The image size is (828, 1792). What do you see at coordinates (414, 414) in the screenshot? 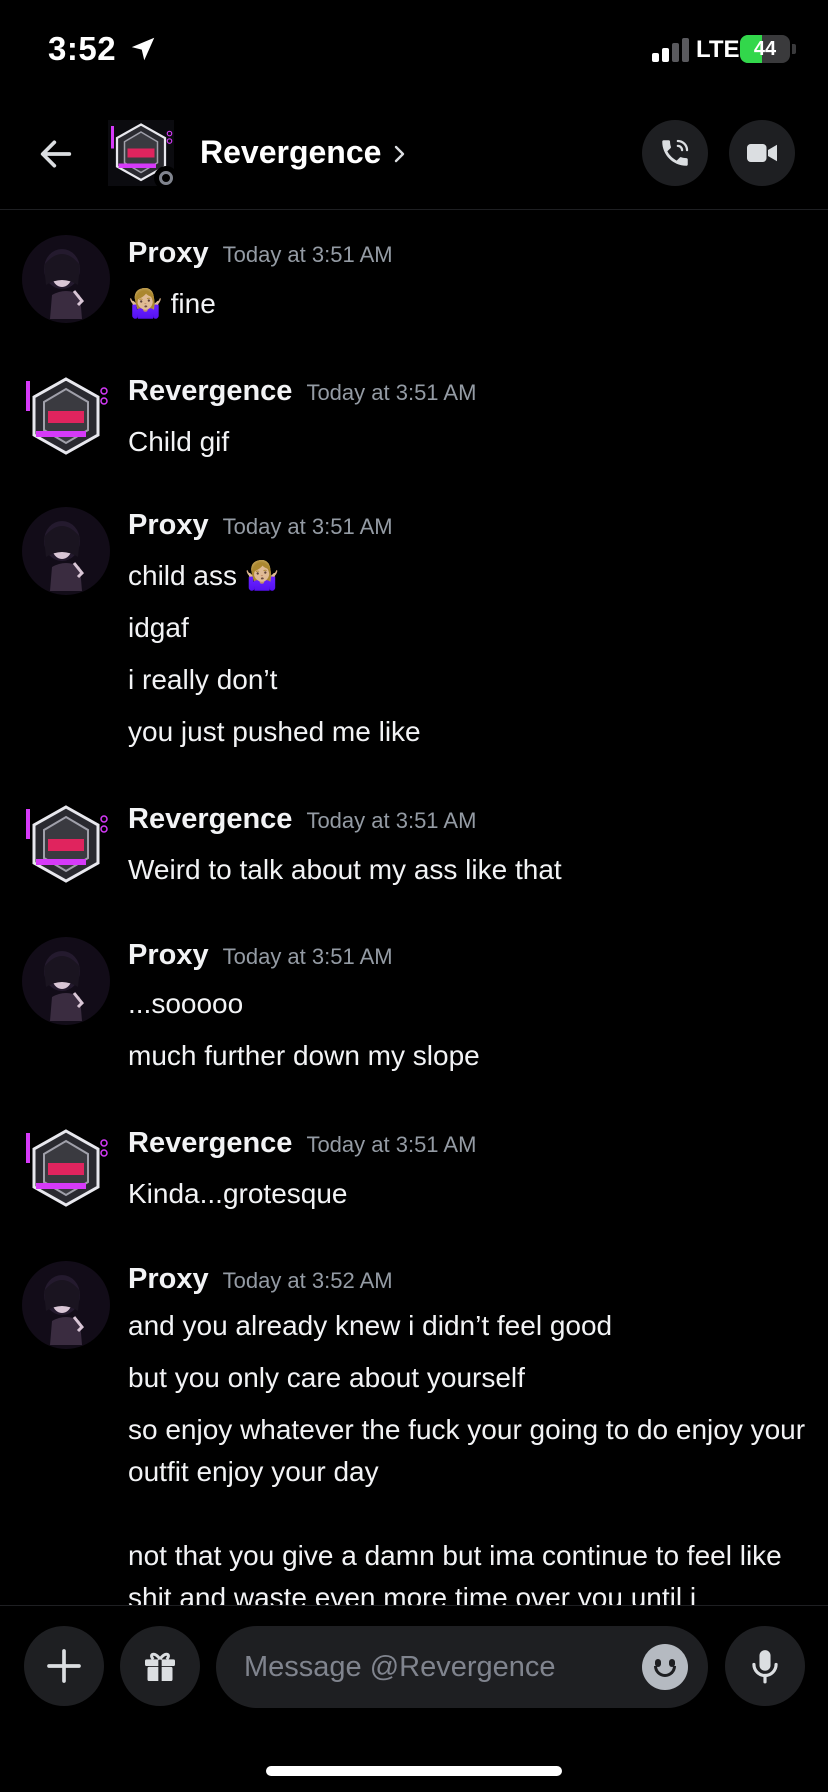
I see `message-group: Revergence Today at 3:51 AM Child gif` at bounding box center [414, 414].